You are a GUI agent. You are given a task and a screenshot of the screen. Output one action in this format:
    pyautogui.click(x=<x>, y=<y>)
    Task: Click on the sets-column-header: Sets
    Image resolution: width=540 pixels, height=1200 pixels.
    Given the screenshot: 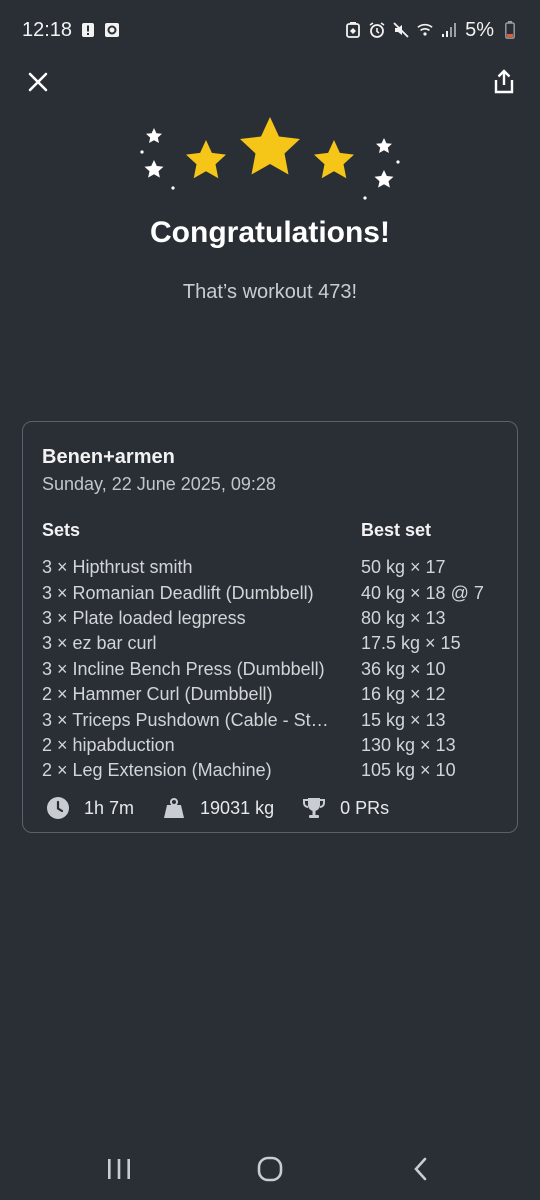 What is the action you would take?
    pyautogui.click(x=61, y=530)
    